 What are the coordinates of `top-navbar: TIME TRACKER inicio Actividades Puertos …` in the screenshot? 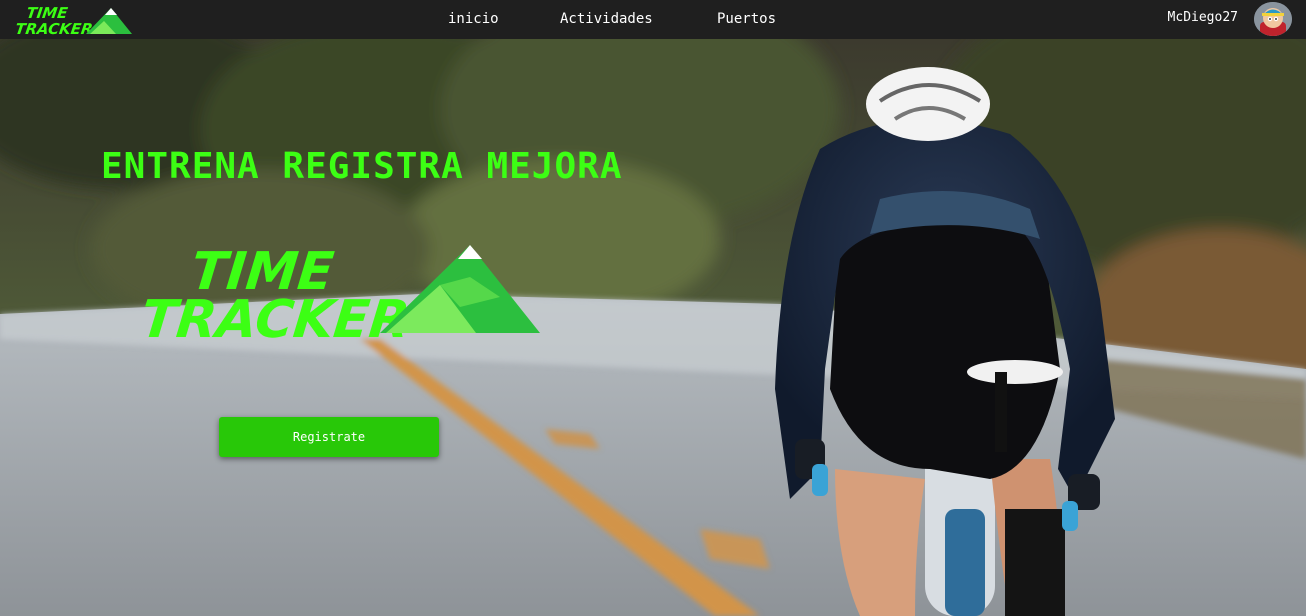 It's located at (653, 19).